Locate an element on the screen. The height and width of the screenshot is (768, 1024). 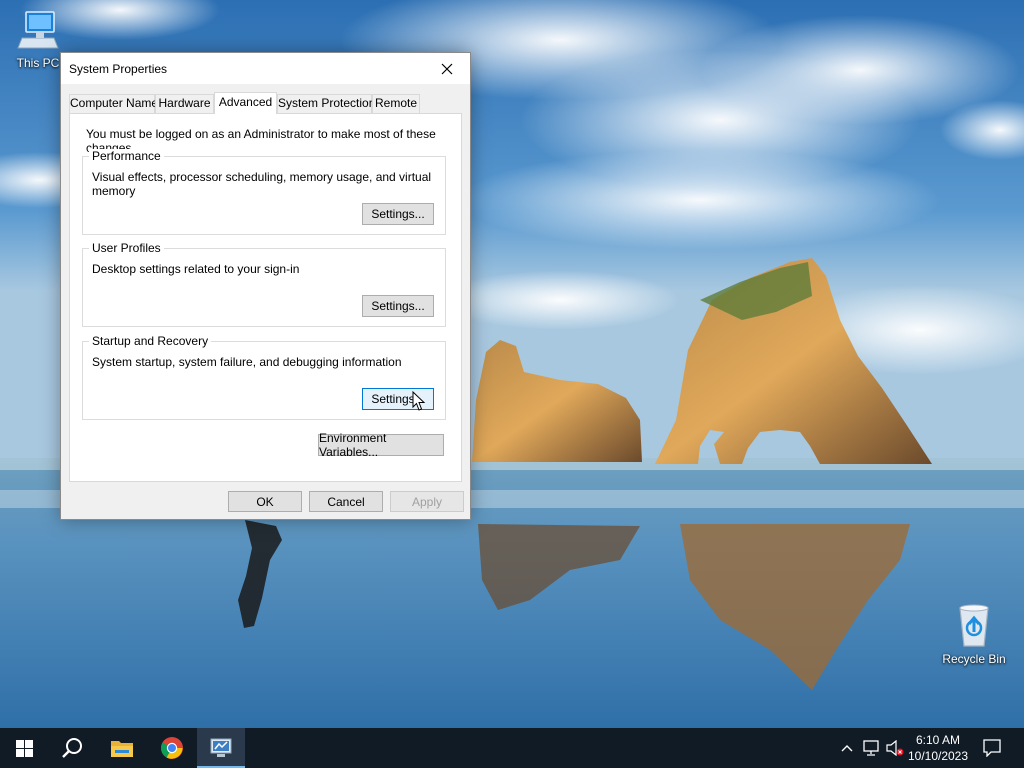
file-explorer-icon is located at coordinates (122, 749).